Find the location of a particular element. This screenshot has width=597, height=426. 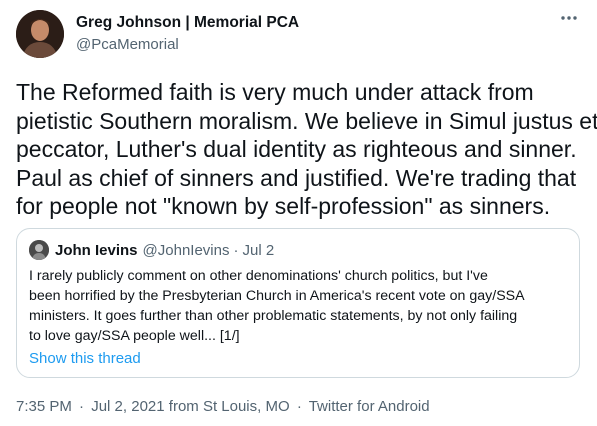

quoted-author-avatar is located at coordinates (39, 250).